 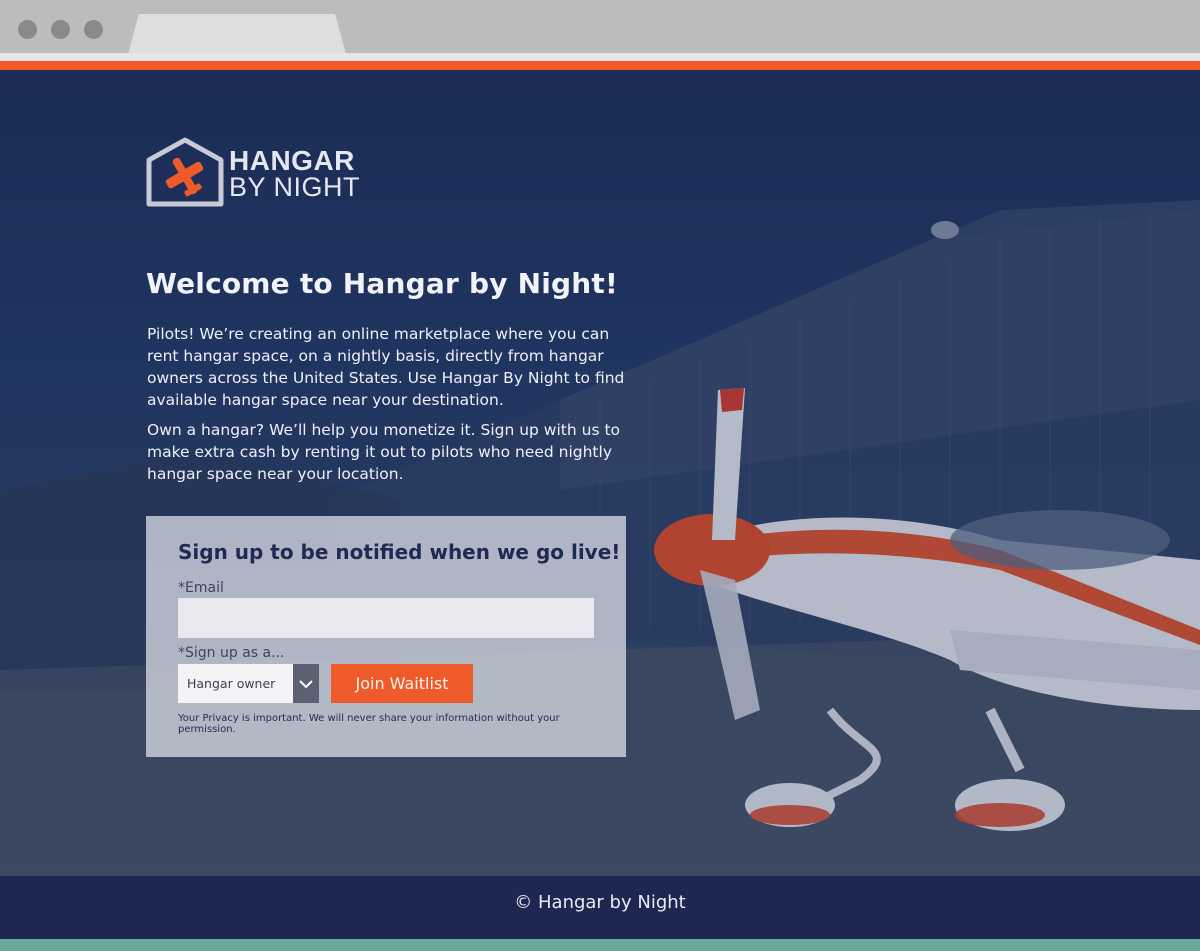 I want to click on select-dropdown-button, so click(x=306, y=683).